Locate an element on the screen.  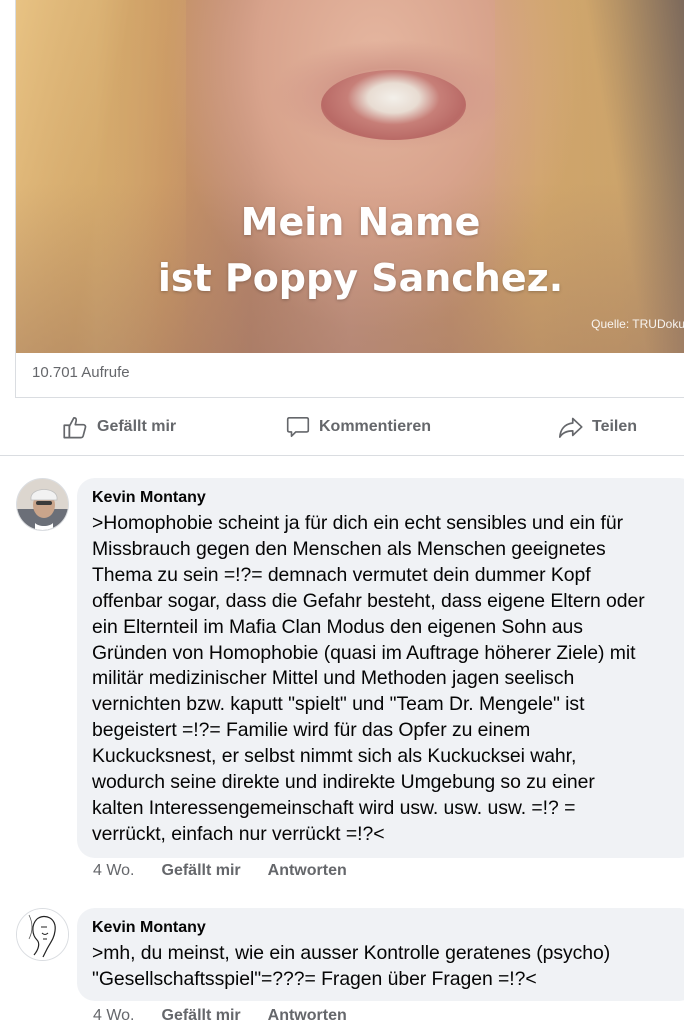
view-count: 10.701 Aufrufe is located at coordinates (81, 372).